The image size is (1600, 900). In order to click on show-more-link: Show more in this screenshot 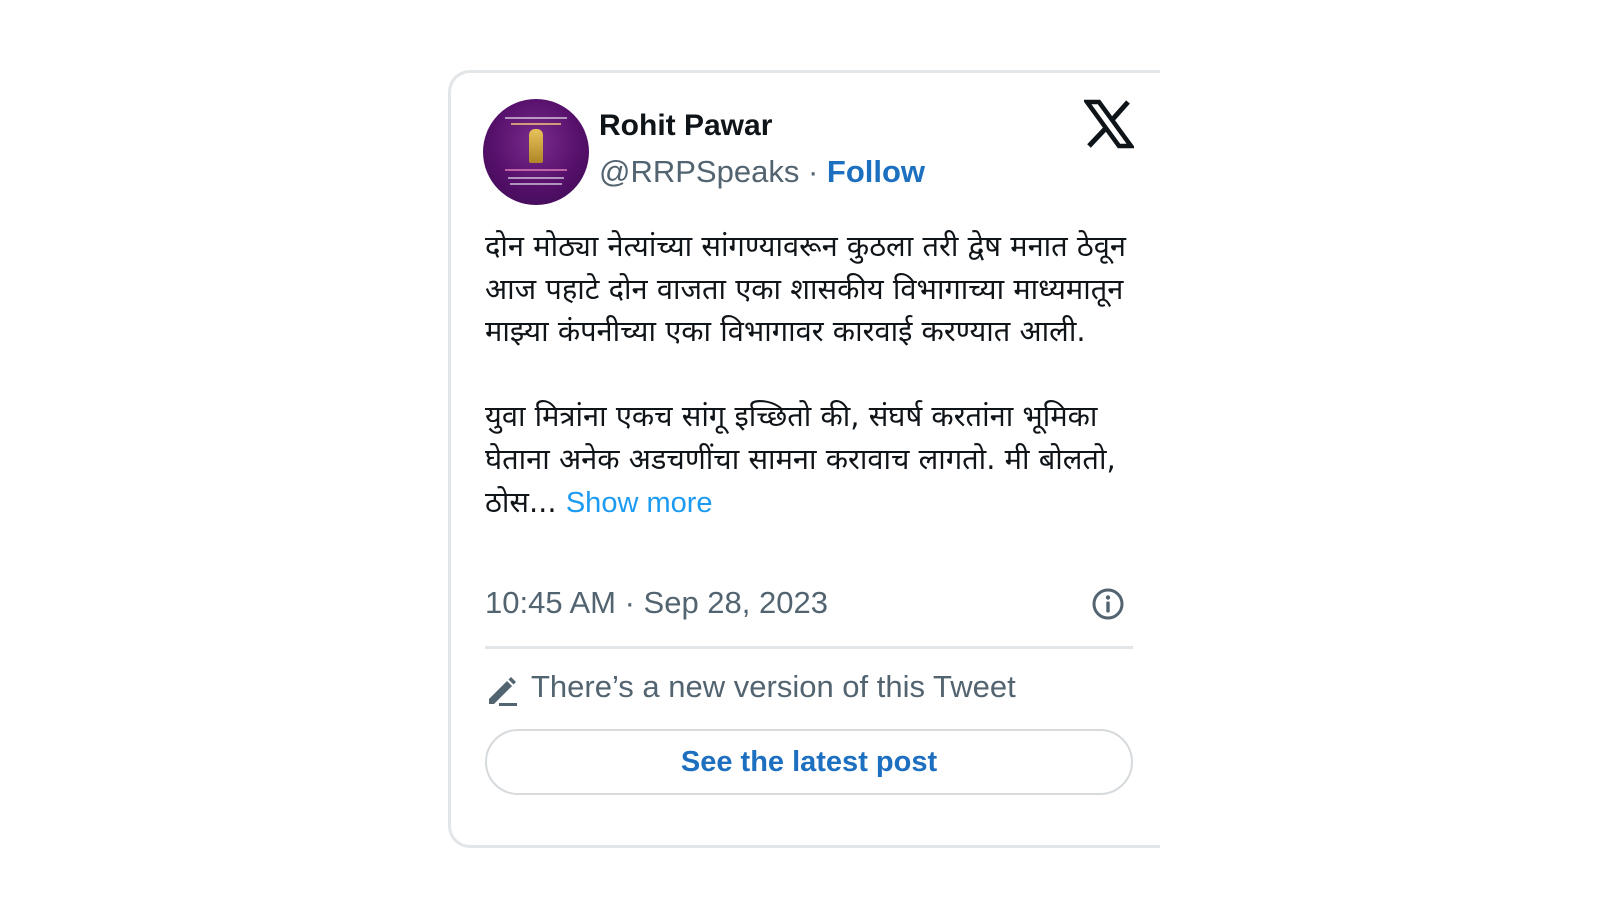, I will do `click(639, 503)`.